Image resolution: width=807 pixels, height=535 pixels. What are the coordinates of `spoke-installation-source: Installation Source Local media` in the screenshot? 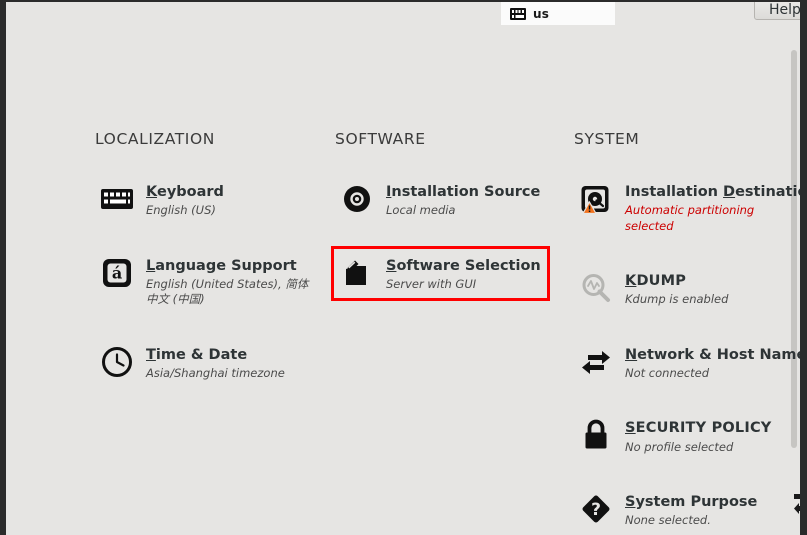 It's located at (440, 200).